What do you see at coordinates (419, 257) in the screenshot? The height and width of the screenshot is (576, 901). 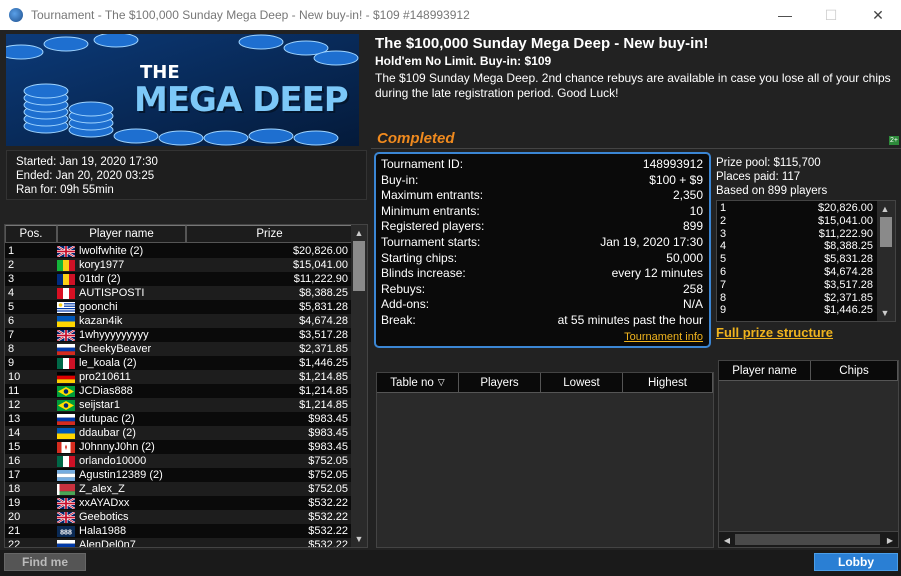 I see `detail-label: Starting chips:` at bounding box center [419, 257].